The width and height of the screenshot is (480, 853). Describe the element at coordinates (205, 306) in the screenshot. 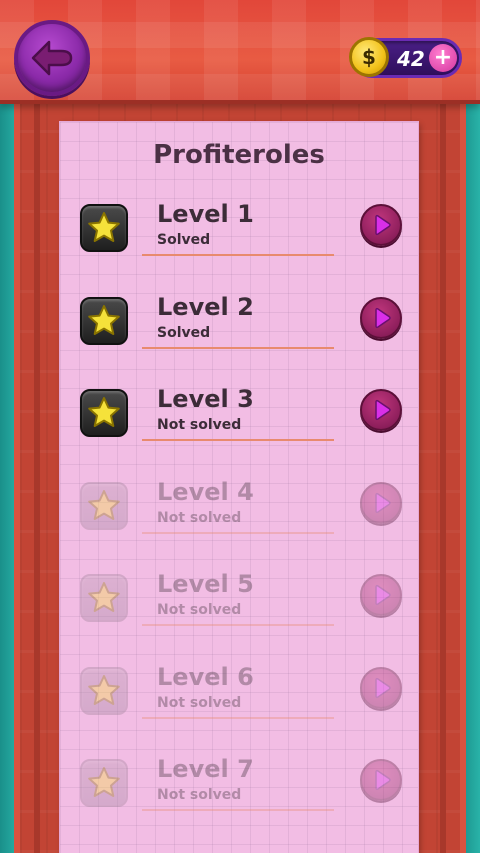

I see `level-name: Level 2` at that location.